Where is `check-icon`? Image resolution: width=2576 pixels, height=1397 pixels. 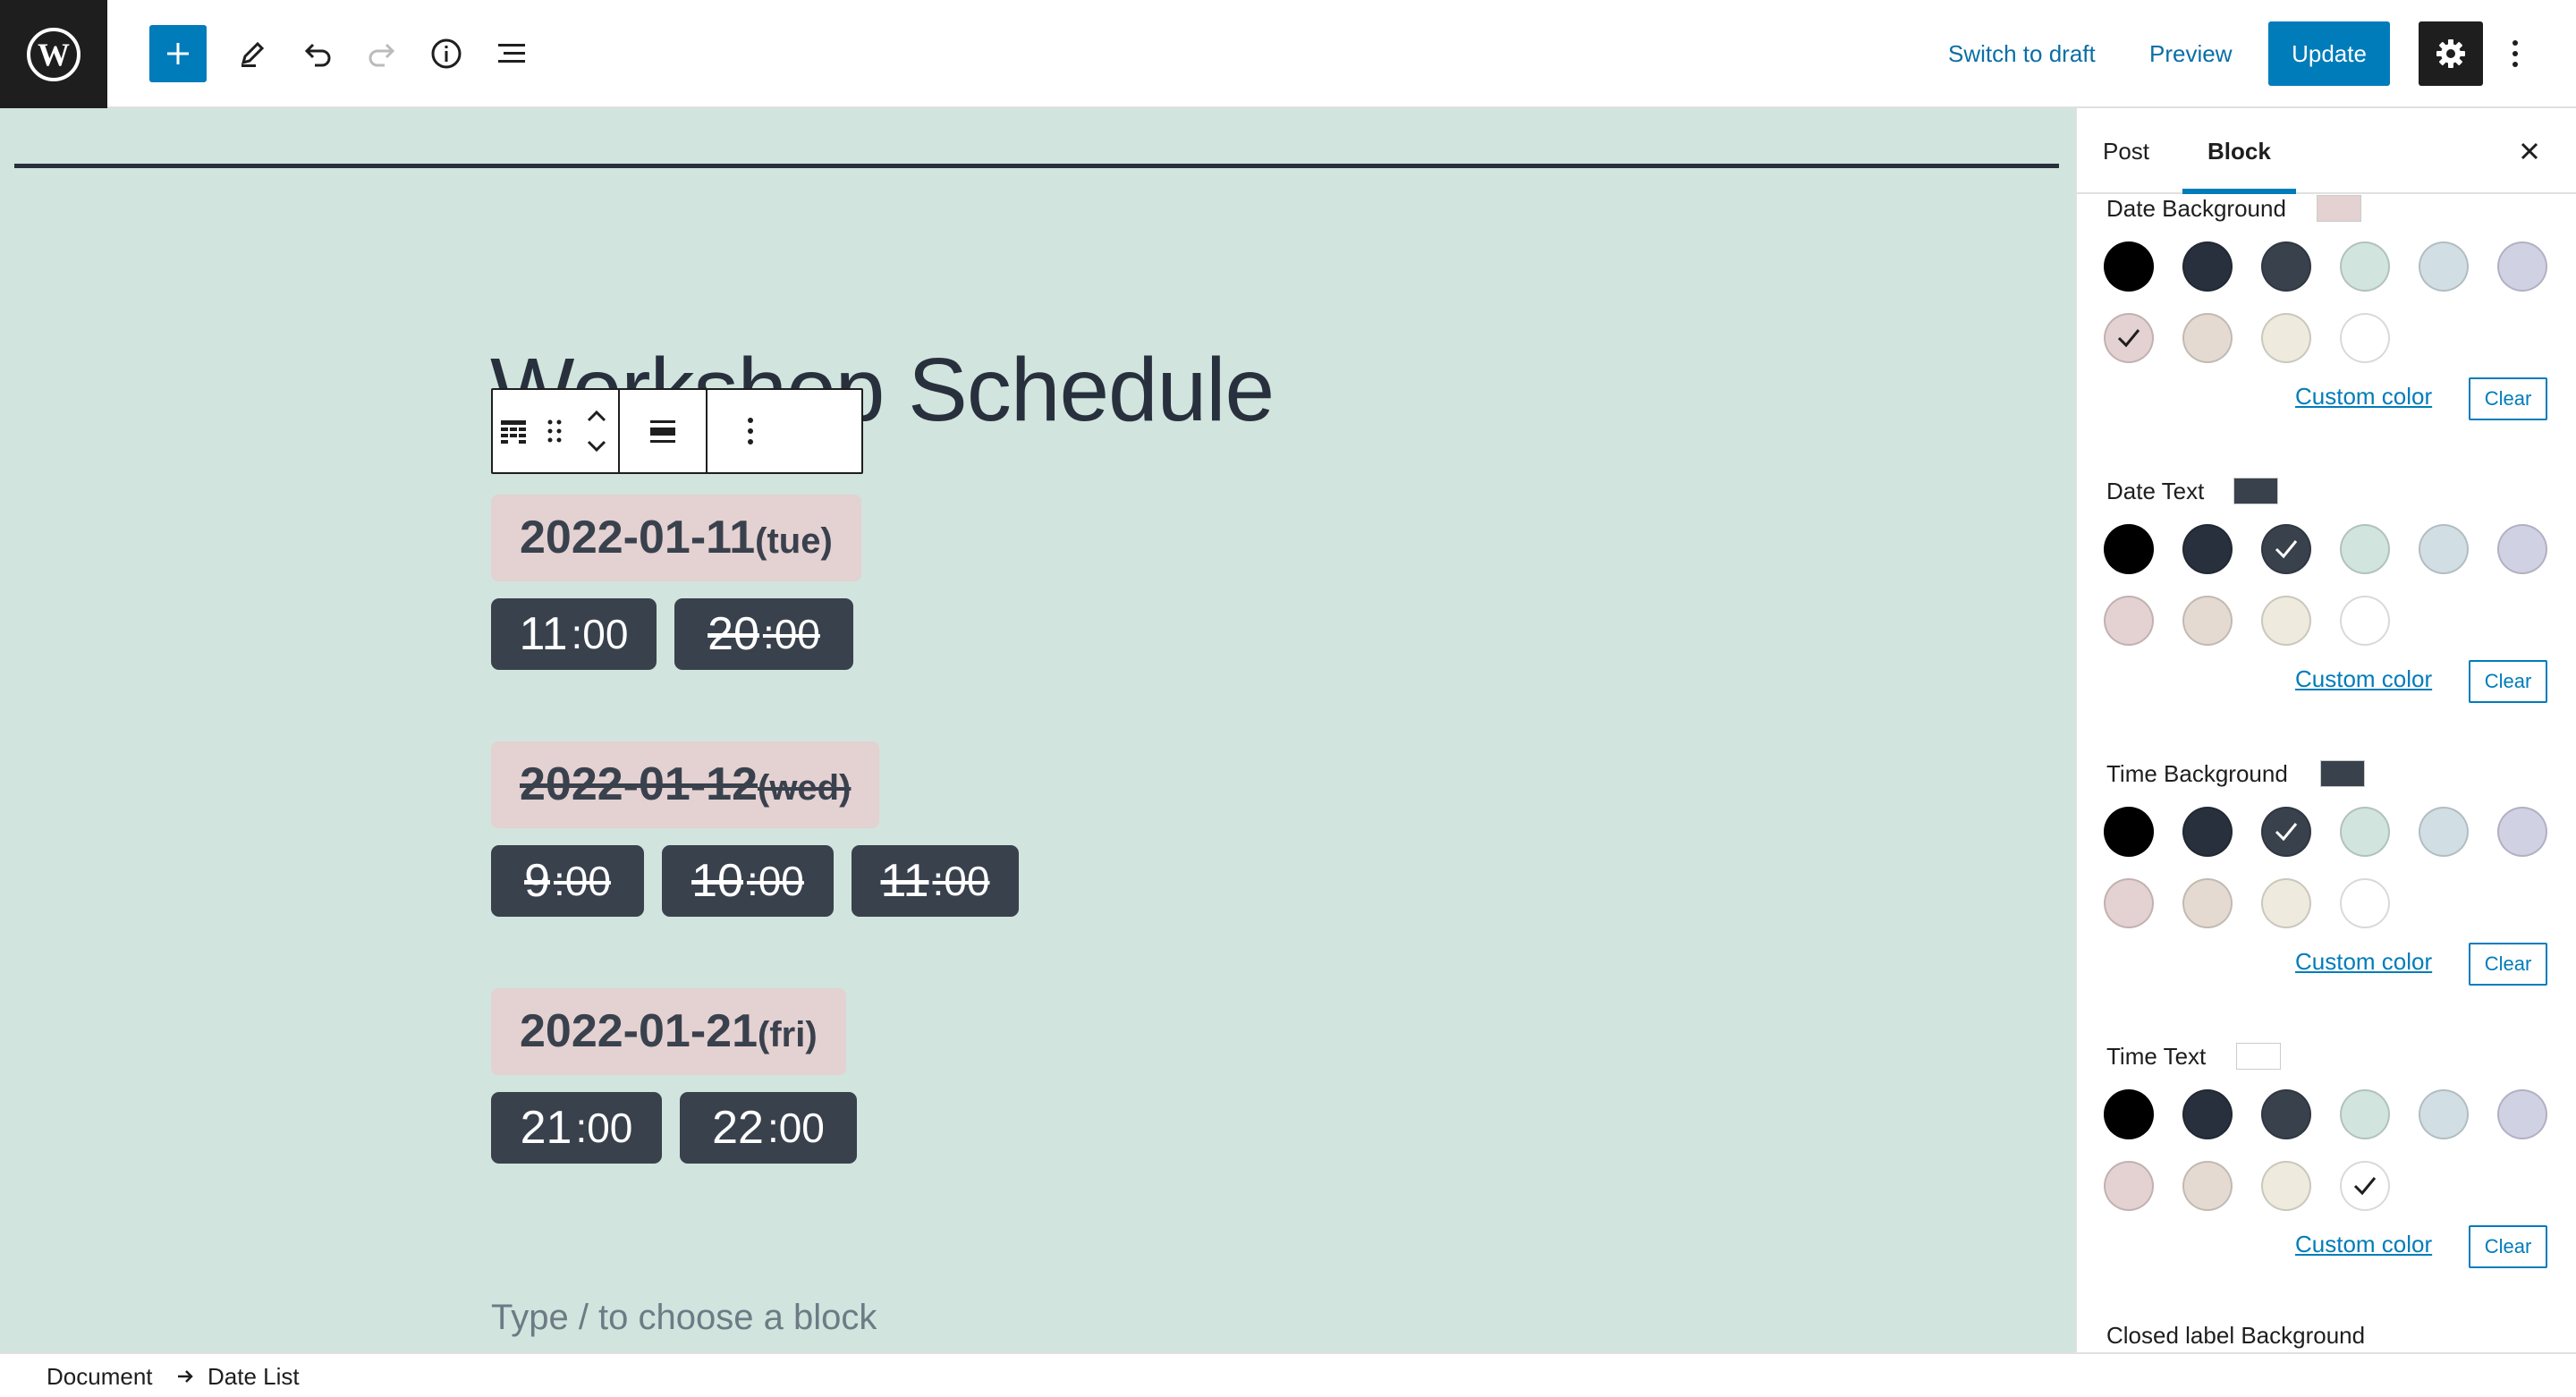
check-icon is located at coordinates (2128, 338).